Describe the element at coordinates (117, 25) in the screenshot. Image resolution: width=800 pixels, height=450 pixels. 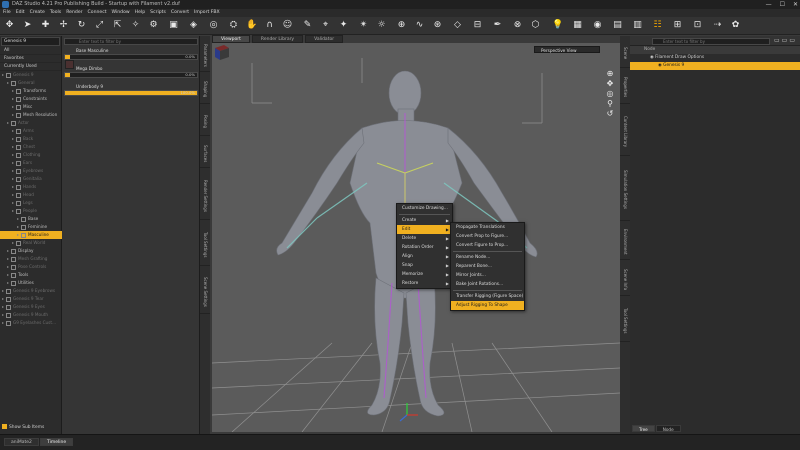
I see `translate-tool-icon: ⇱` at that location.